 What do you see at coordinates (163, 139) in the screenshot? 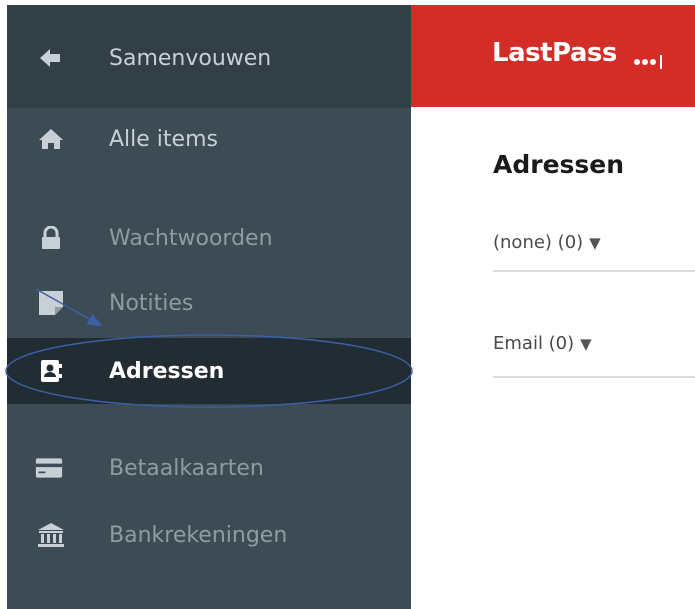
I see `sidebar-item-label: Alle items` at bounding box center [163, 139].